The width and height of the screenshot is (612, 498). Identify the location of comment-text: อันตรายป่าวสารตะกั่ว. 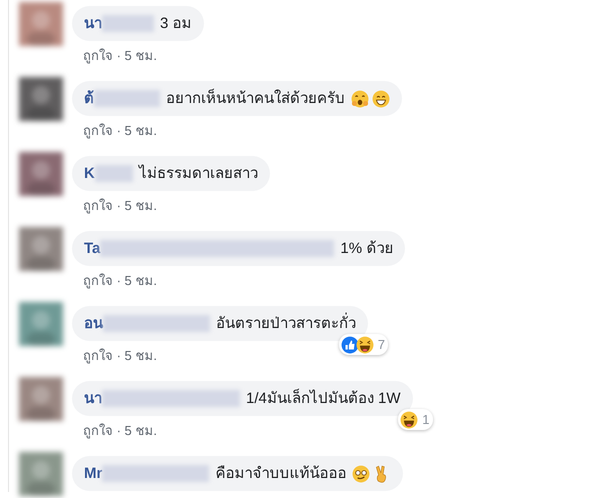
(286, 323).